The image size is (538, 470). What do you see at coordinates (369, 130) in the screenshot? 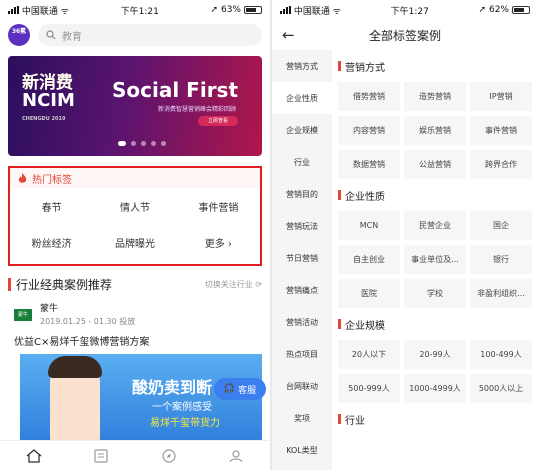
I see `tag-chip: 内容营销` at bounding box center [369, 130].